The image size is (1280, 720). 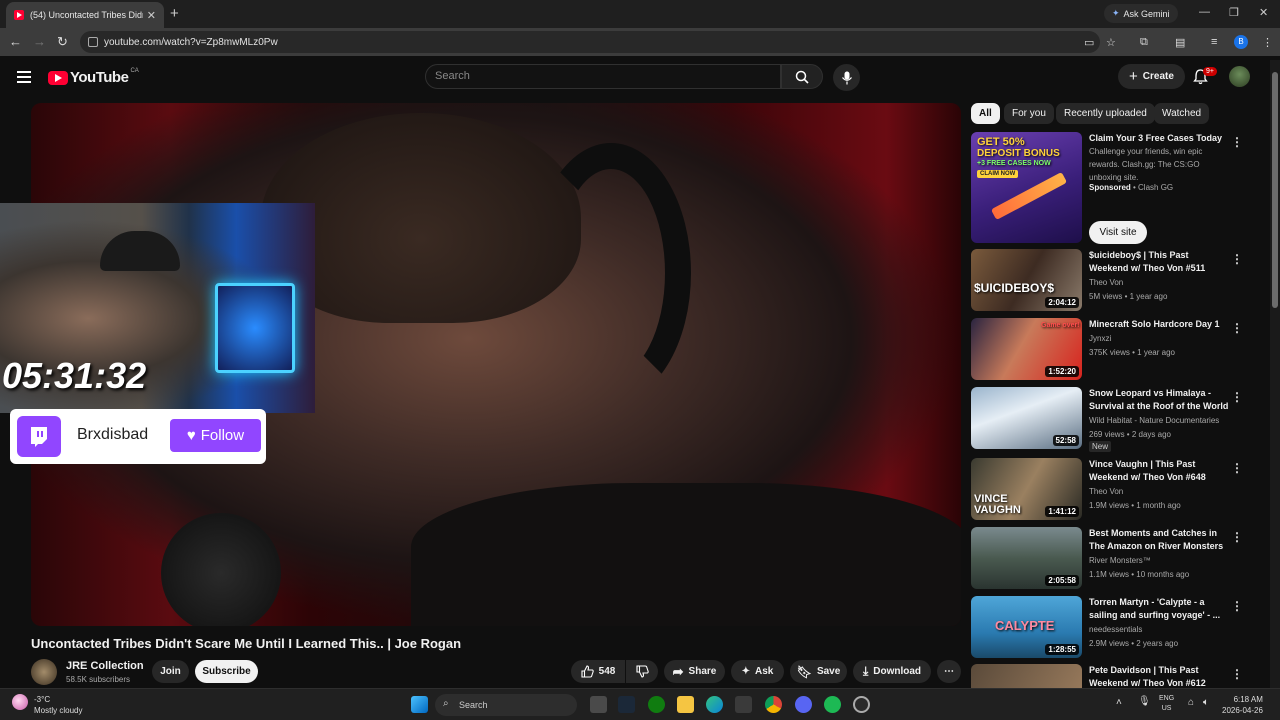 I want to click on taskbar-search: ⌕ Search, so click(x=506, y=705).